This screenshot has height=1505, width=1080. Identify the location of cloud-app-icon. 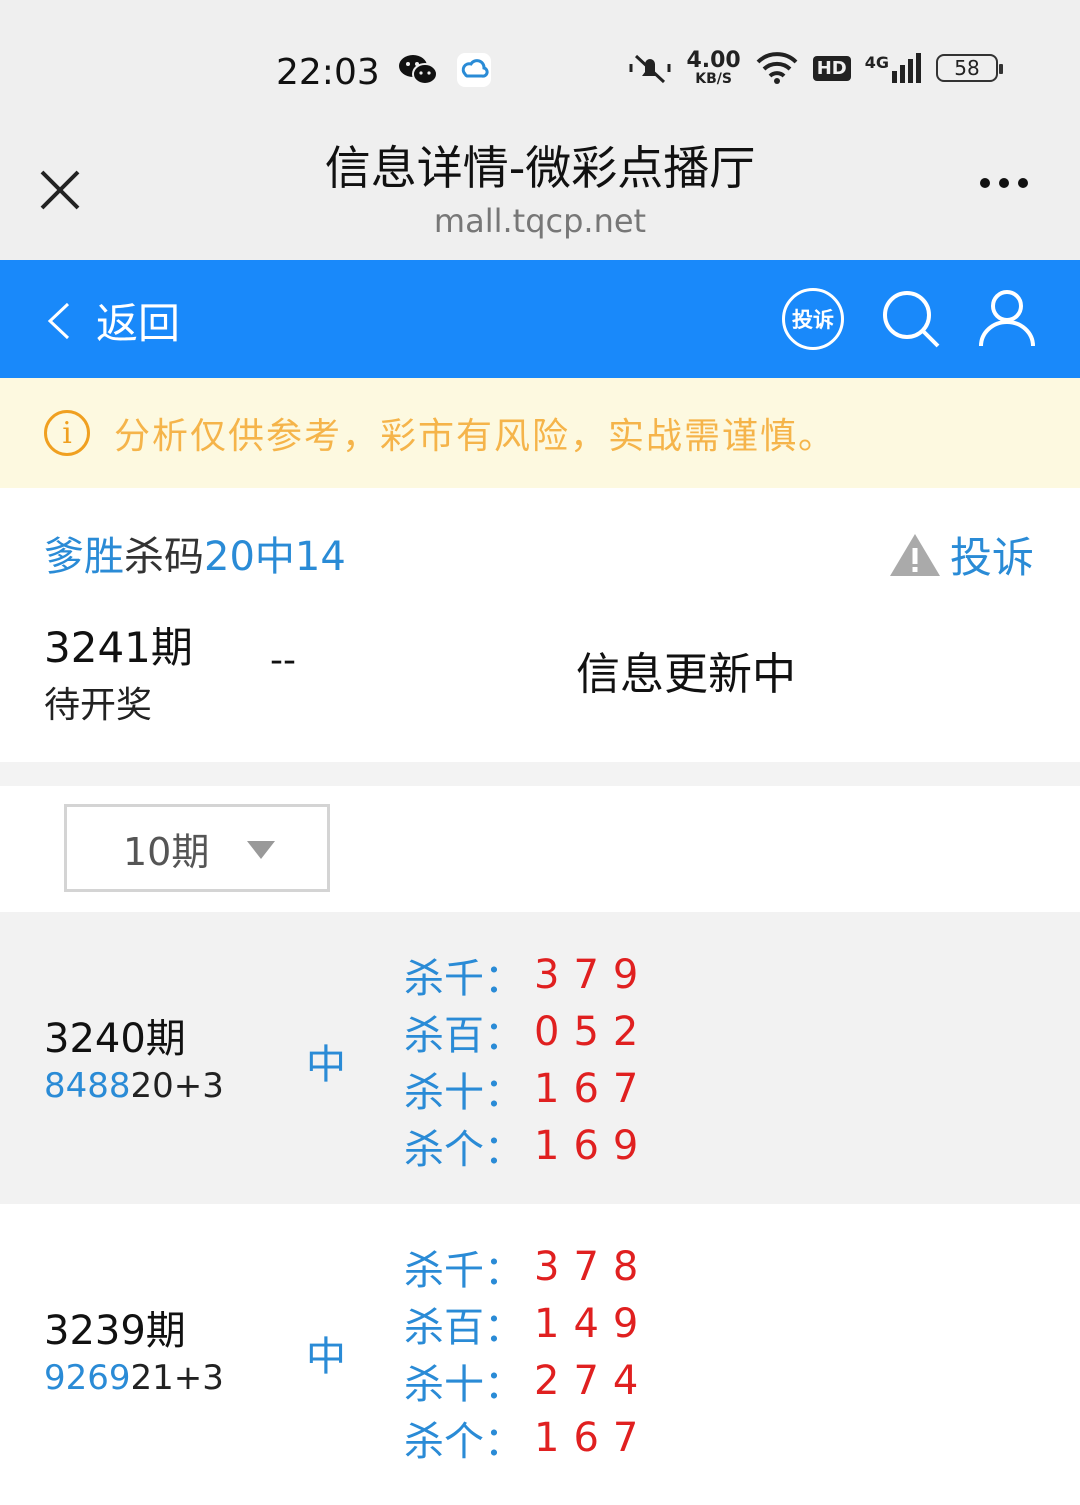
(474, 70).